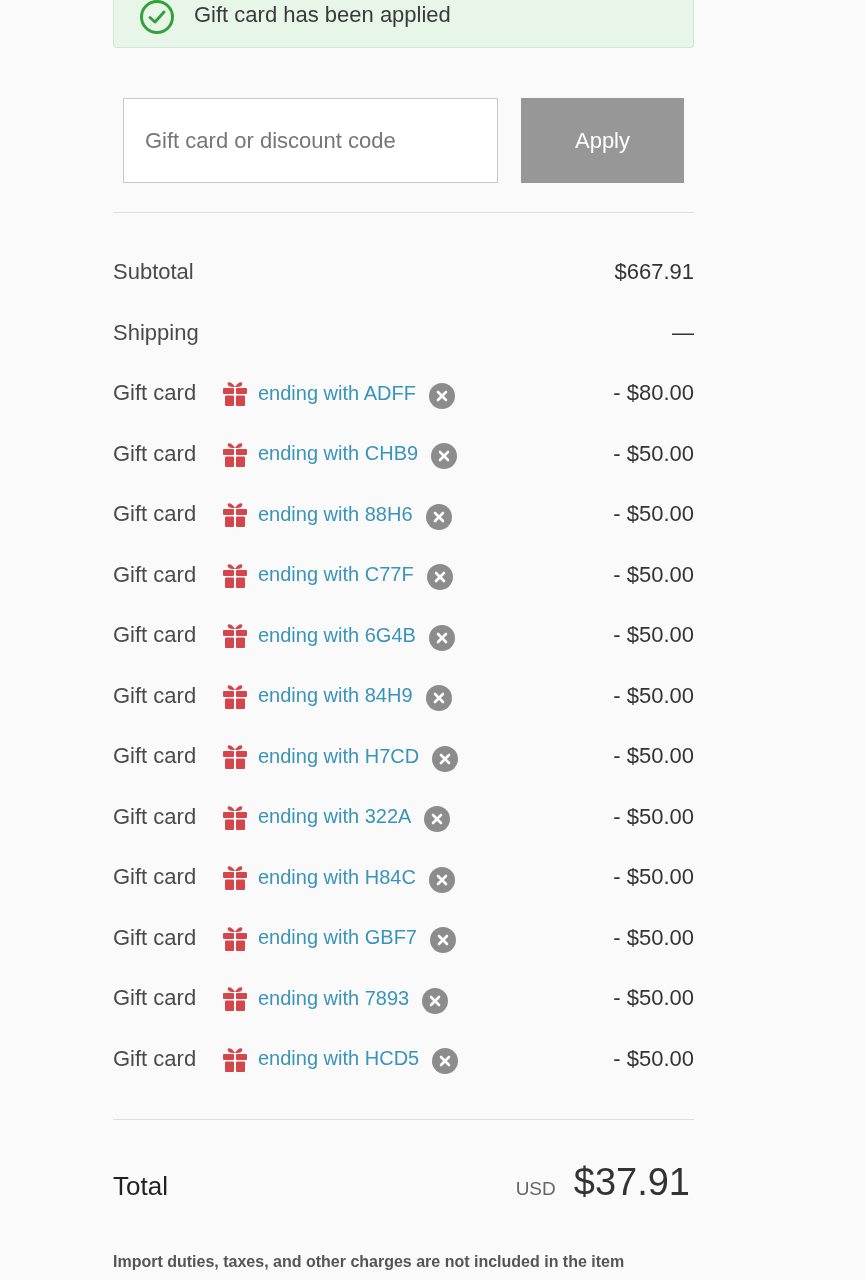  Describe the element at coordinates (335, 696) in the screenshot. I see `gift-card-code: ending with 84H9` at that location.